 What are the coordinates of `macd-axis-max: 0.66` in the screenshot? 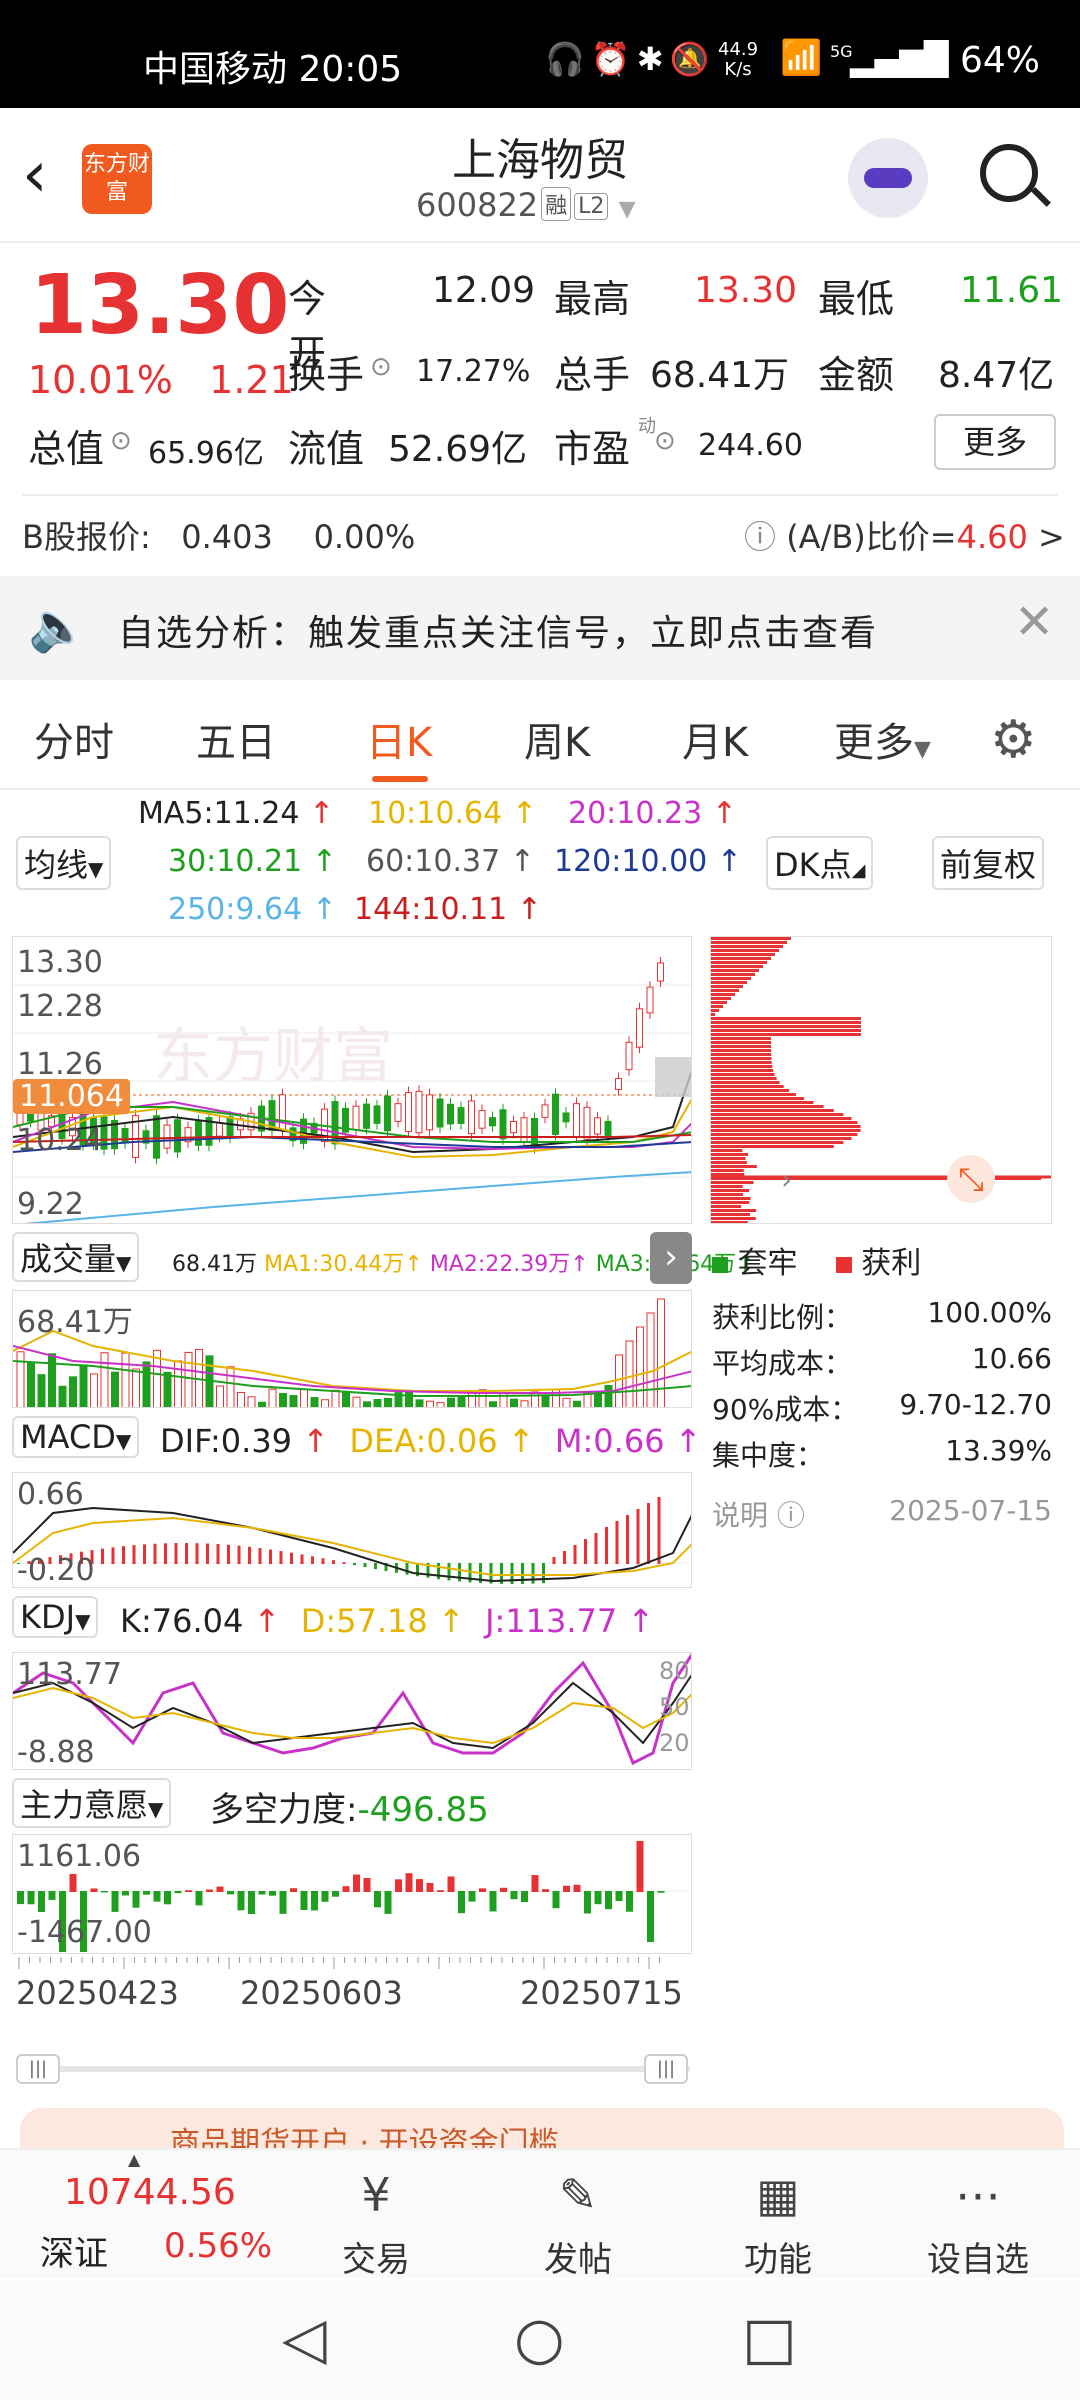 It's located at (50, 1494).